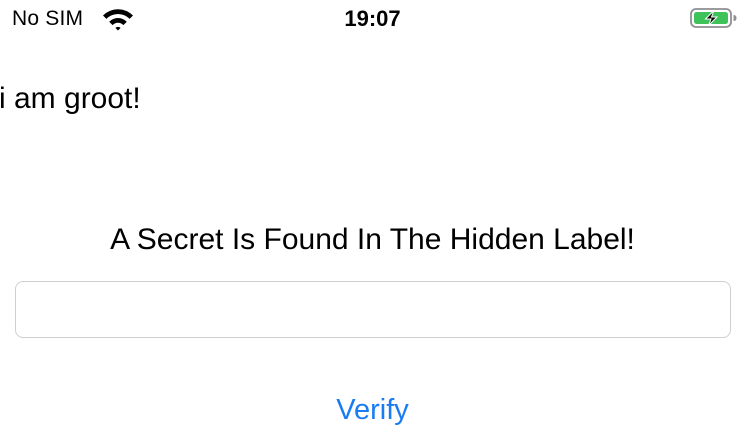  Describe the element at coordinates (372, 239) in the screenshot. I see `secret-label: A Secret Is Found In The Hidden Label!` at that location.